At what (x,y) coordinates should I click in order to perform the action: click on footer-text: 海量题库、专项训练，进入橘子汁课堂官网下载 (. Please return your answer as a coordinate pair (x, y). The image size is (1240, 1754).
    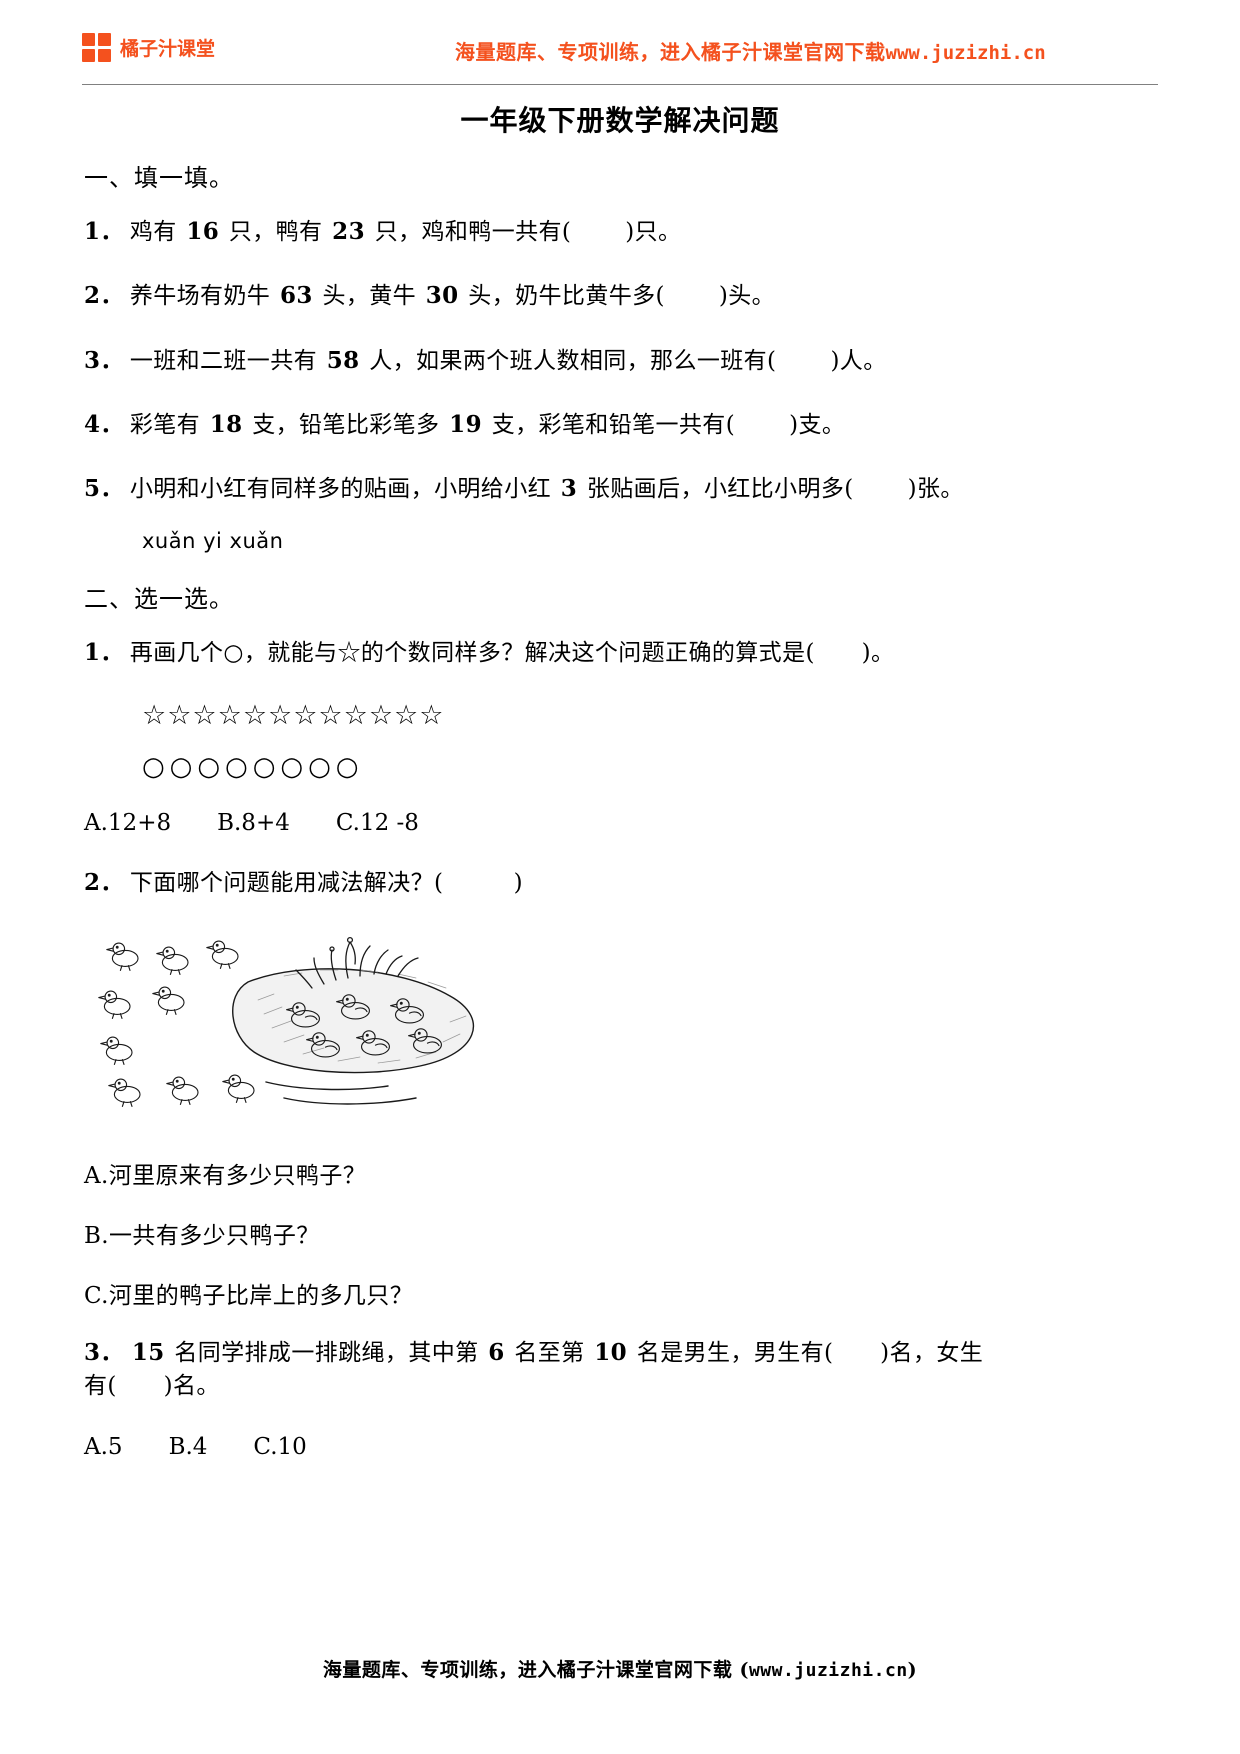
    Looking at the image, I should click on (535, 1670).